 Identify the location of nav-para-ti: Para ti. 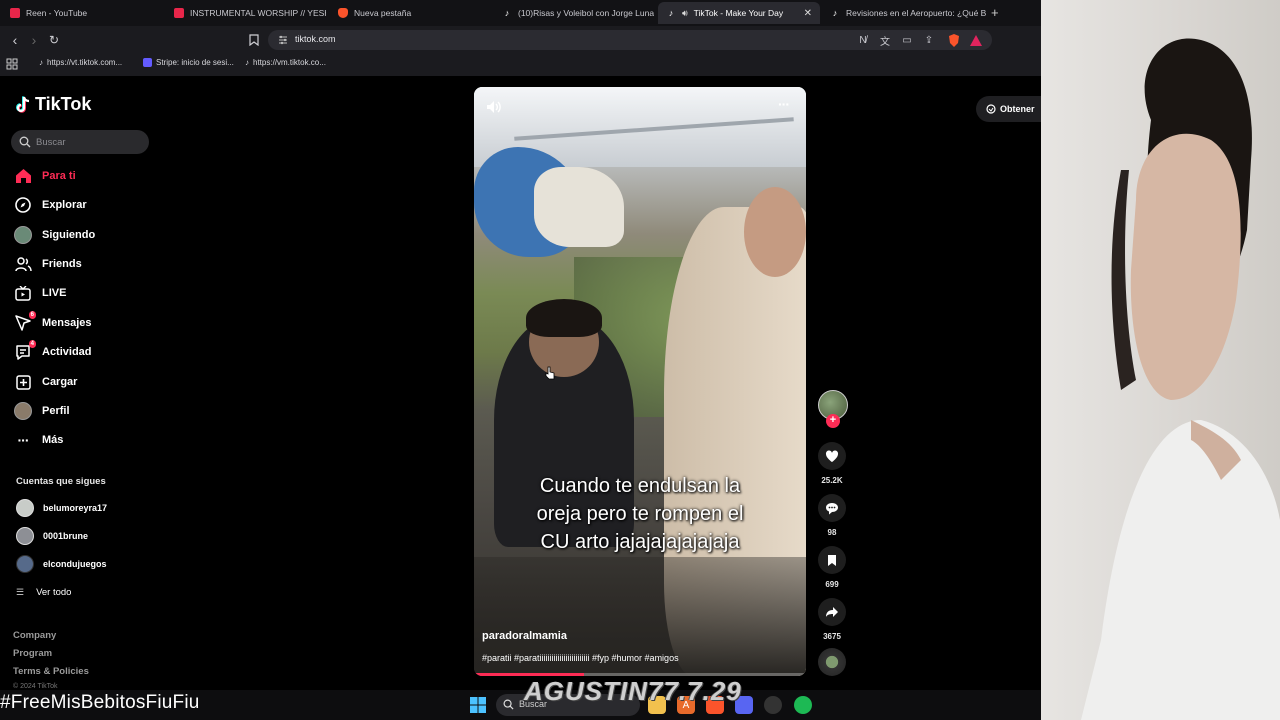
(45, 176).